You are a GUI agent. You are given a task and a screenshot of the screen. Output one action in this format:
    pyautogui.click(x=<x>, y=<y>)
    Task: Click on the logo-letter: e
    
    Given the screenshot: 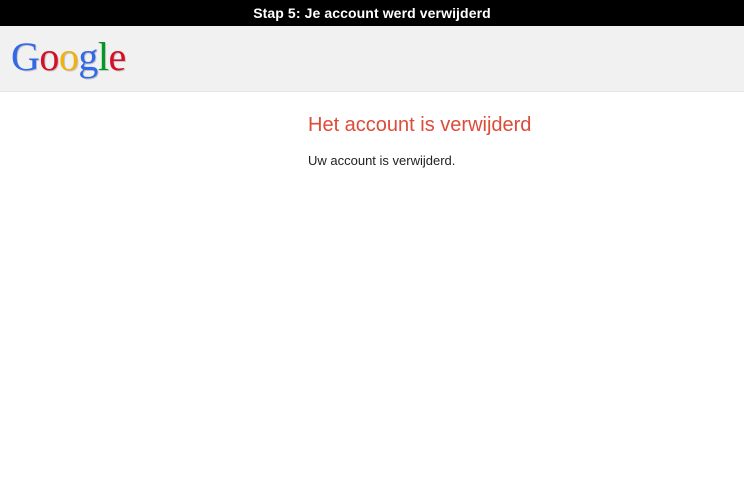 What is the action you would take?
    pyautogui.click(x=117, y=56)
    